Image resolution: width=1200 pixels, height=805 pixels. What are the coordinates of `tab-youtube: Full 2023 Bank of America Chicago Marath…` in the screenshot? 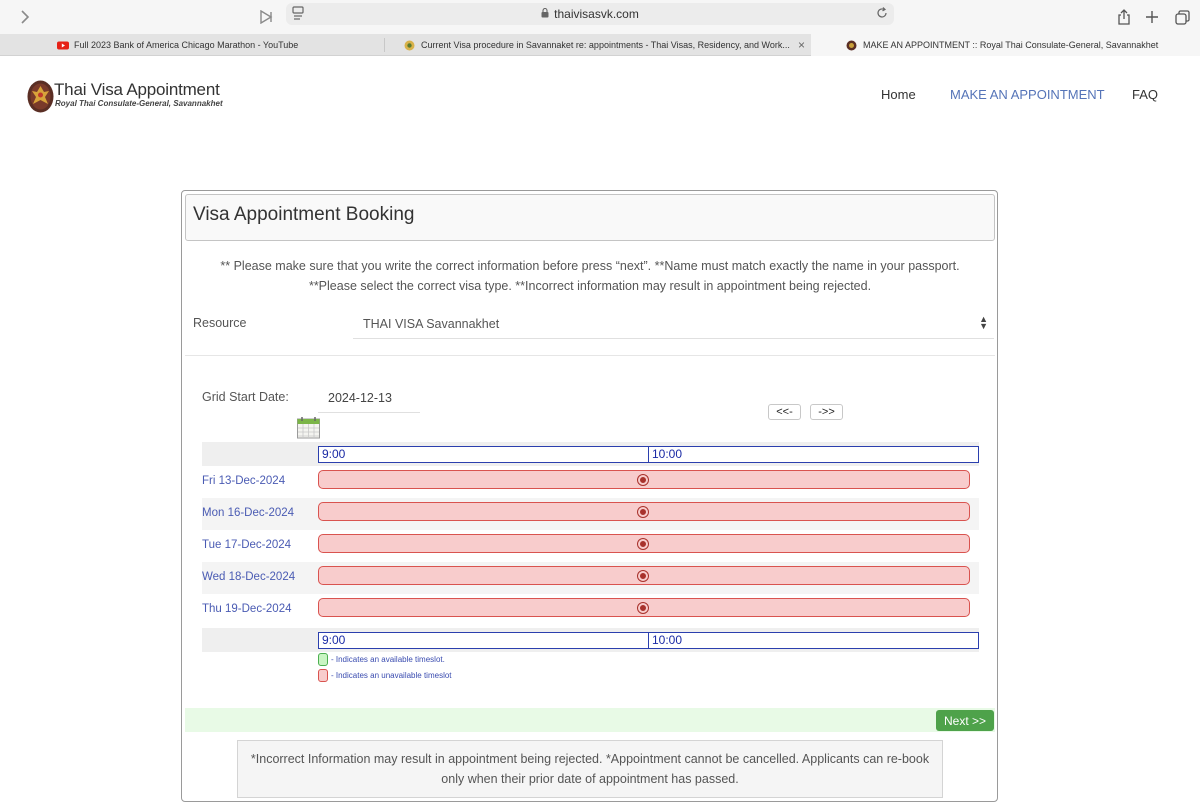 It's located at (218, 45).